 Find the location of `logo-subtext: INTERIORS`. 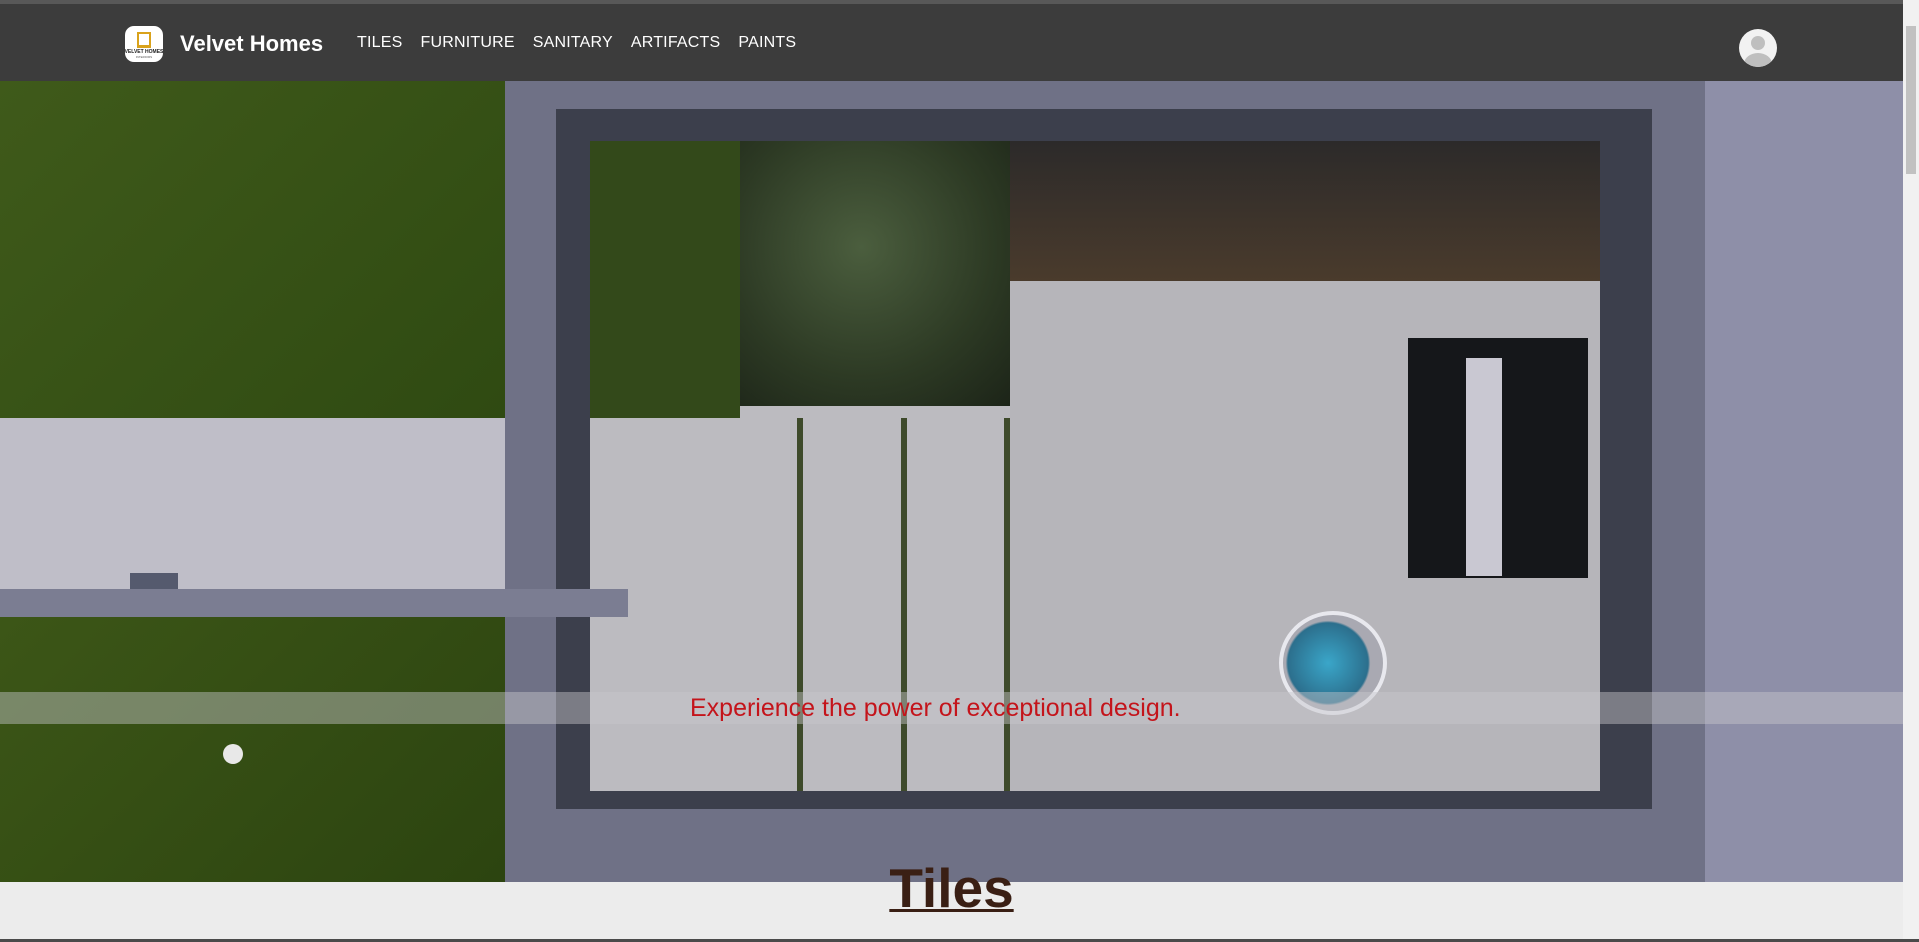

logo-subtext: INTERIORS is located at coordinates (144, 56).